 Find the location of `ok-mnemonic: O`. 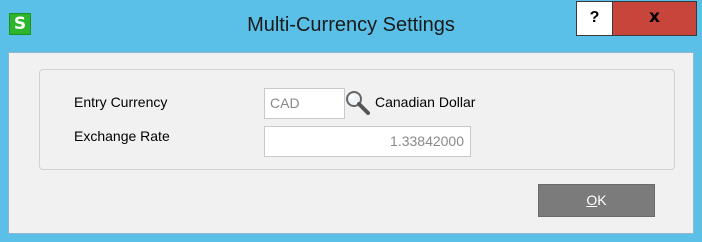

ok-mnemonic: O is located at coordinates (592, 200).